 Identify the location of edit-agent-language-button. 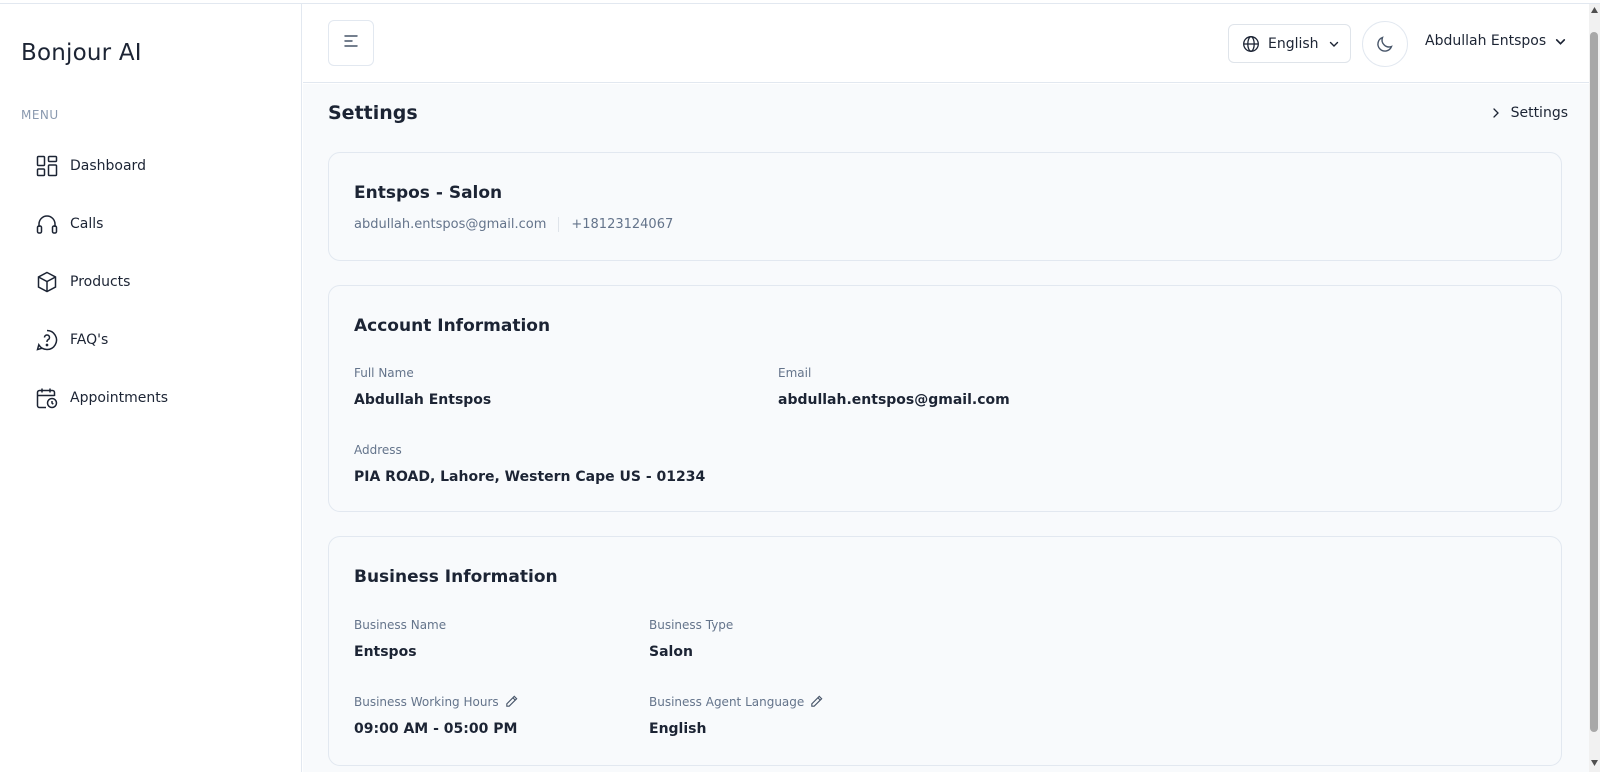
(816, 701).